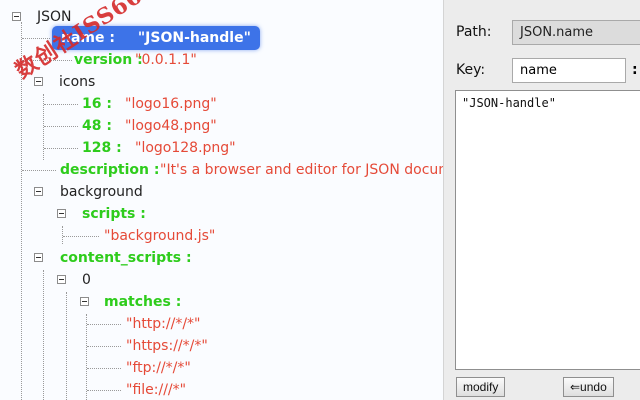  Describe the element at coordinates (77, 82) in the screenshot. I see `tree-key: icons` at that location.